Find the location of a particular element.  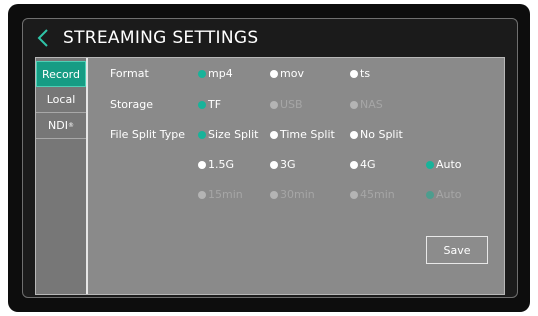

time-option-auto: Auto is located at coordinates (444, 194).